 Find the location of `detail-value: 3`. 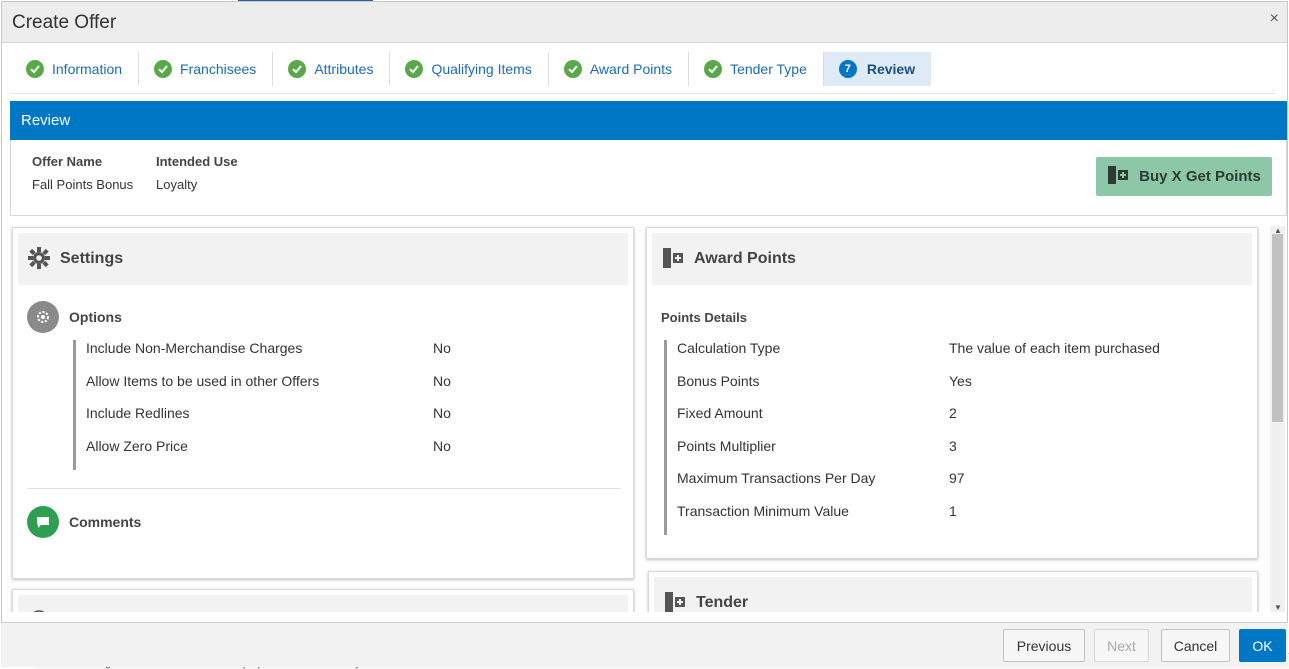

detail-value: 3 is located at coordinates (953, 445).